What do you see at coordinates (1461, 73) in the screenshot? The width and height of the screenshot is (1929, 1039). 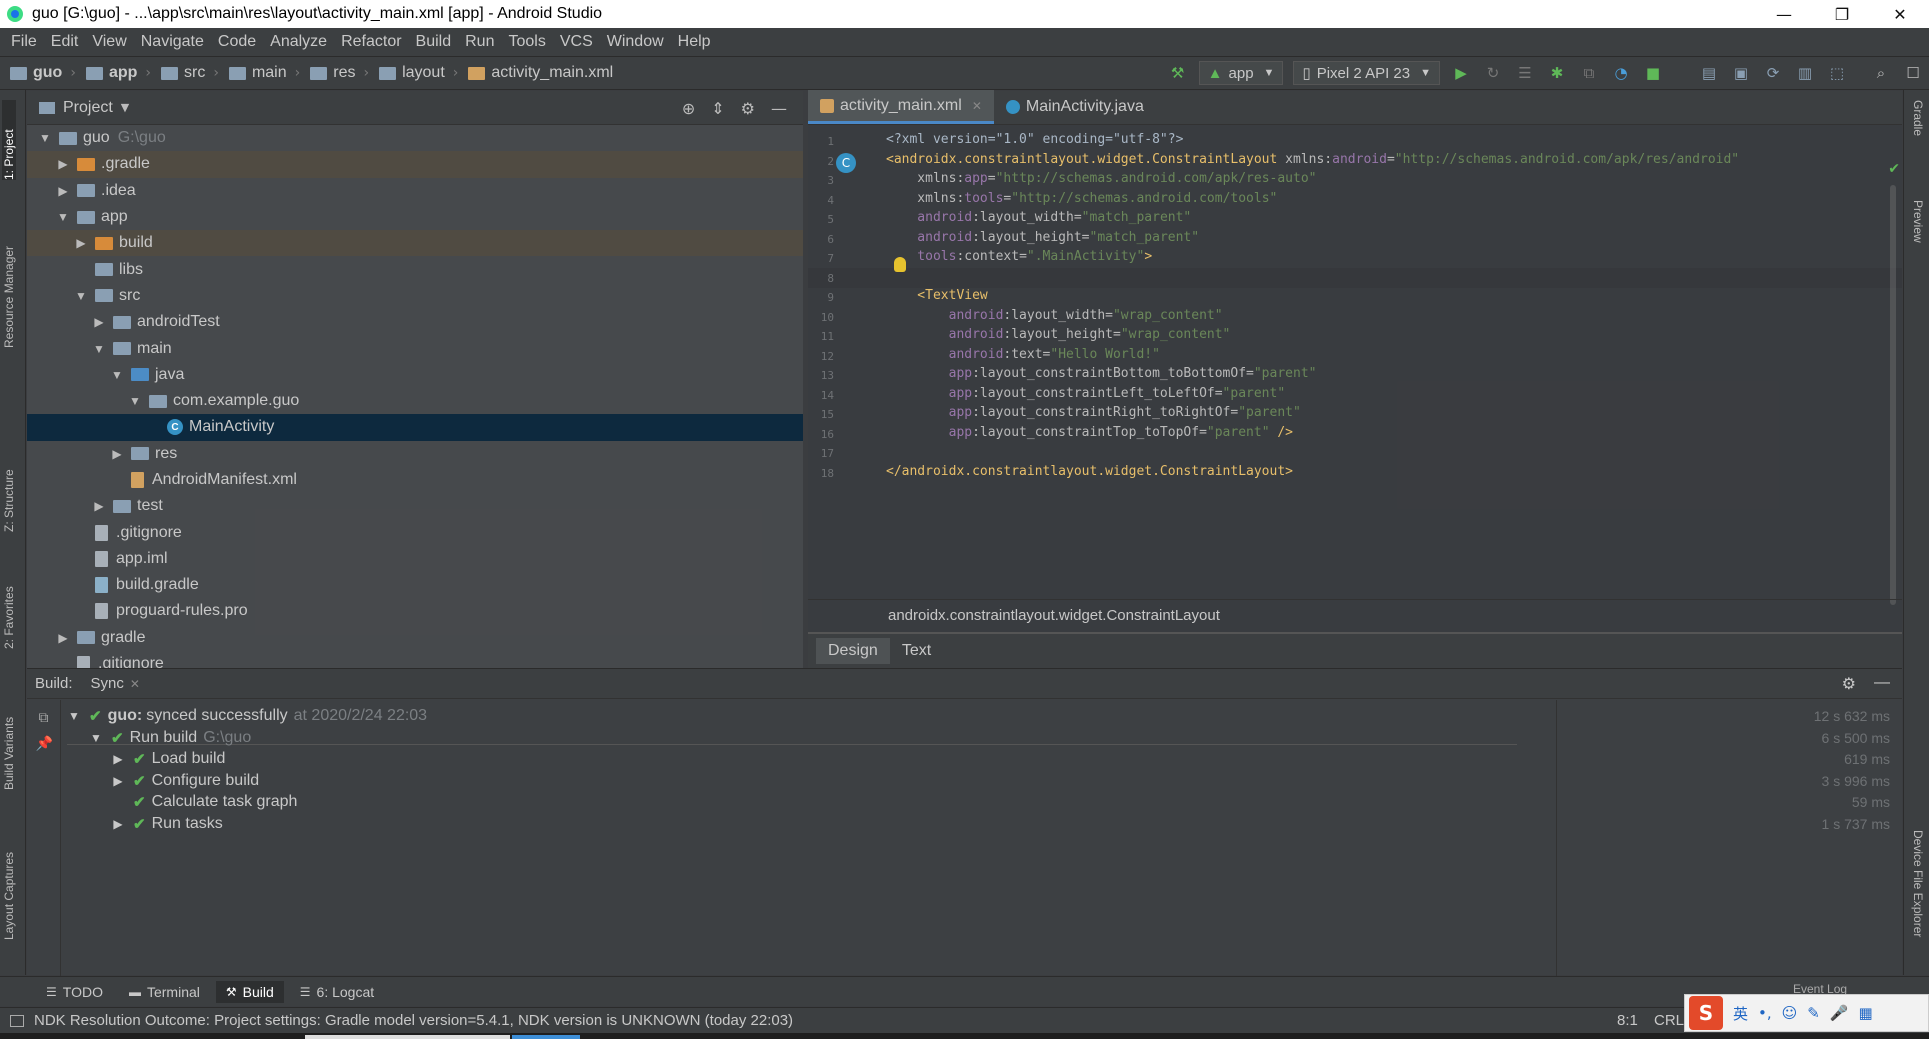 I see `run-icon: ▶` at bounding box center [1461, 73].